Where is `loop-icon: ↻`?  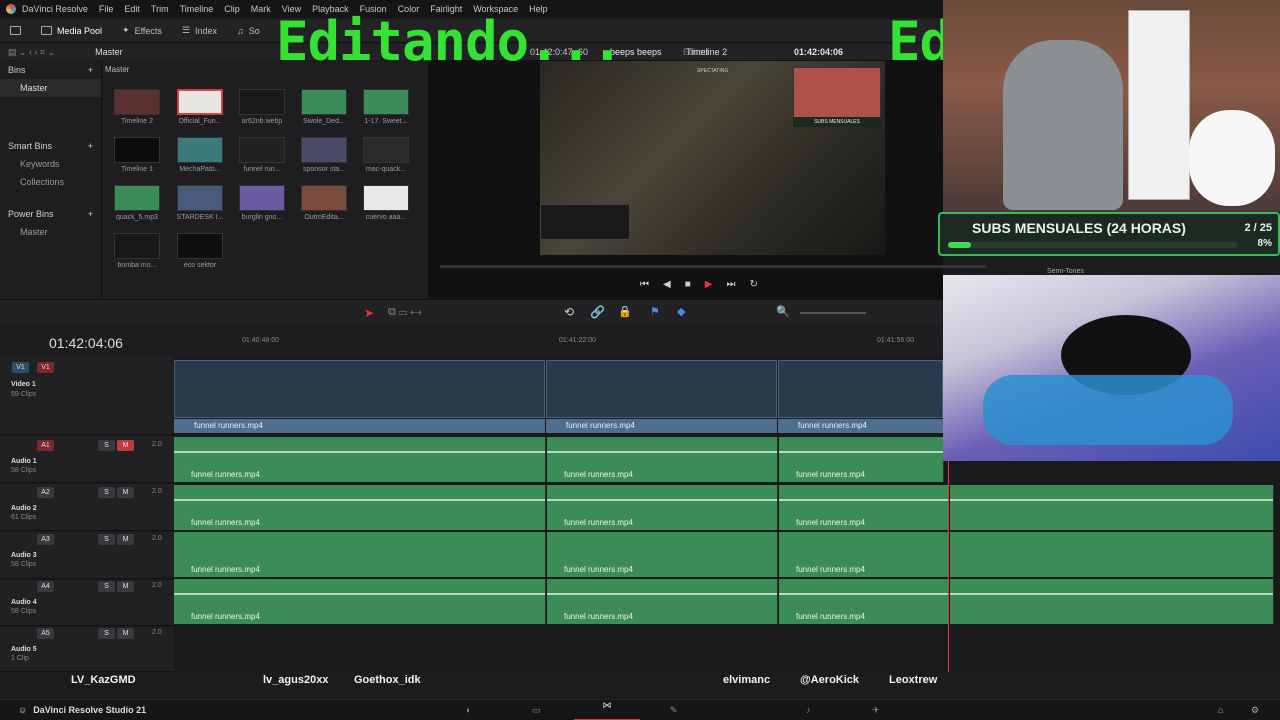
loop-icon: ↻ is located at coordinates (753, 284).